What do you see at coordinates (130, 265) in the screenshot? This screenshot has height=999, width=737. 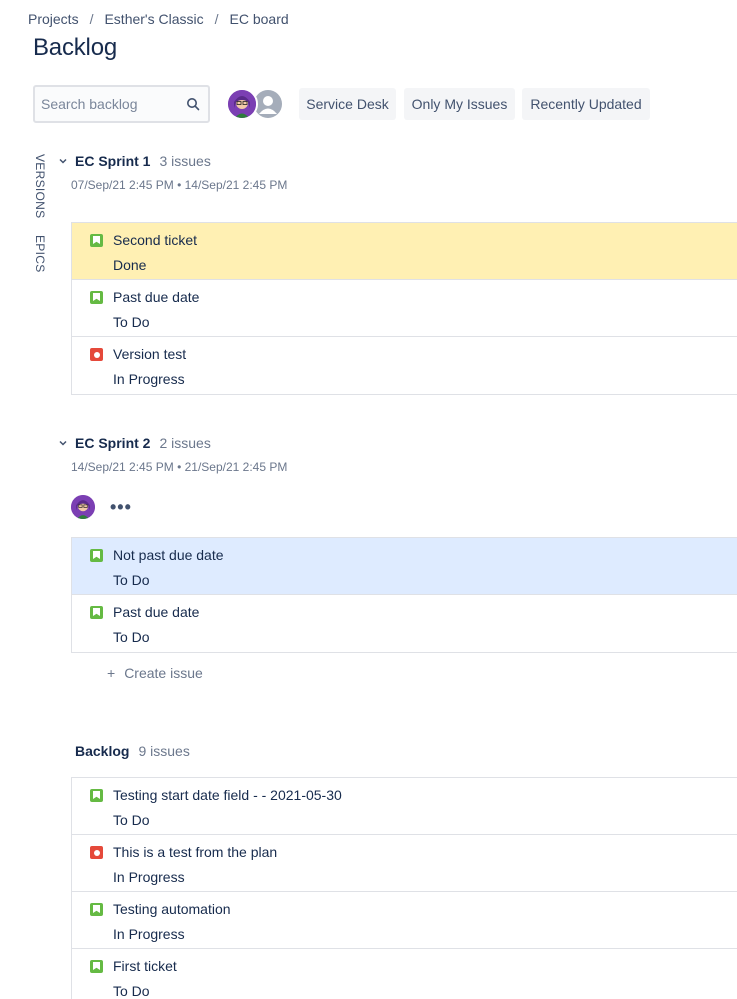 I see `issue-status: Done` at bounding box center [130, 265].